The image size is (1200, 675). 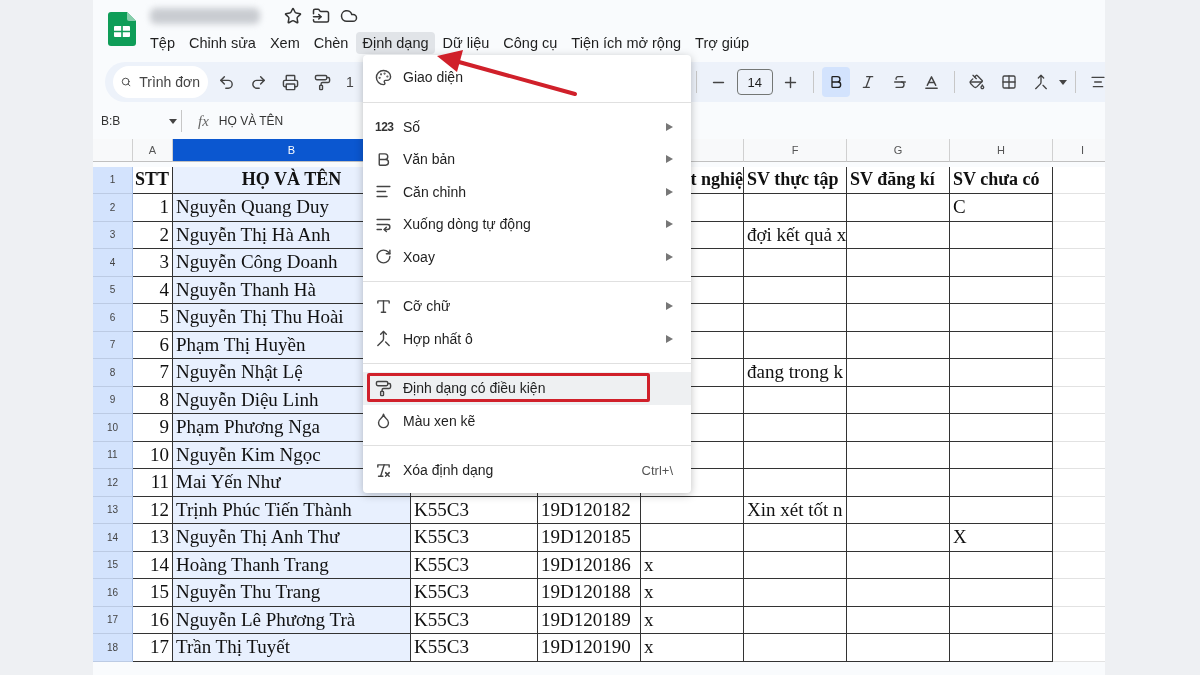 What do you see at coordinates (113, 318) in the screenshot?
I see `row-number: 6` at bounding box center [113, 318].